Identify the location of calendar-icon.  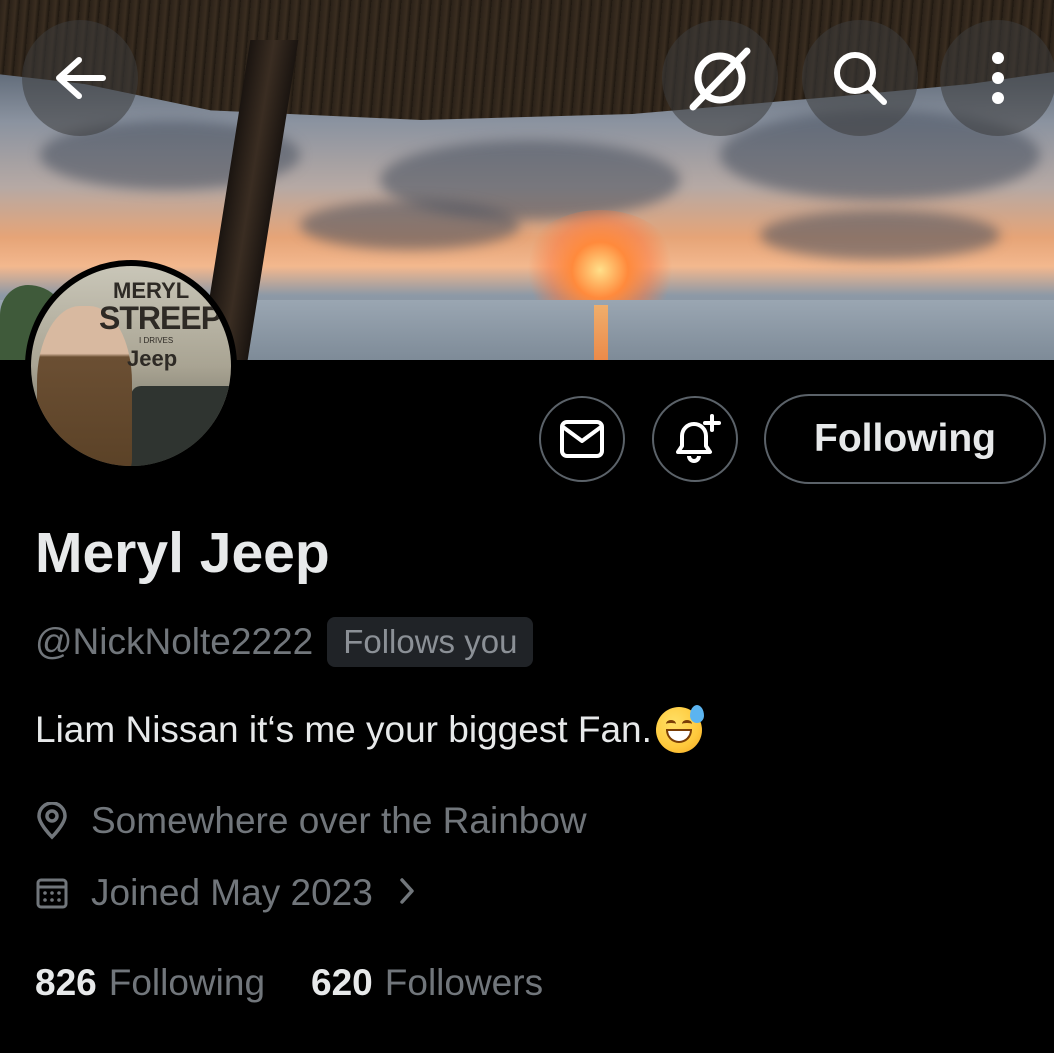
(52, 893).